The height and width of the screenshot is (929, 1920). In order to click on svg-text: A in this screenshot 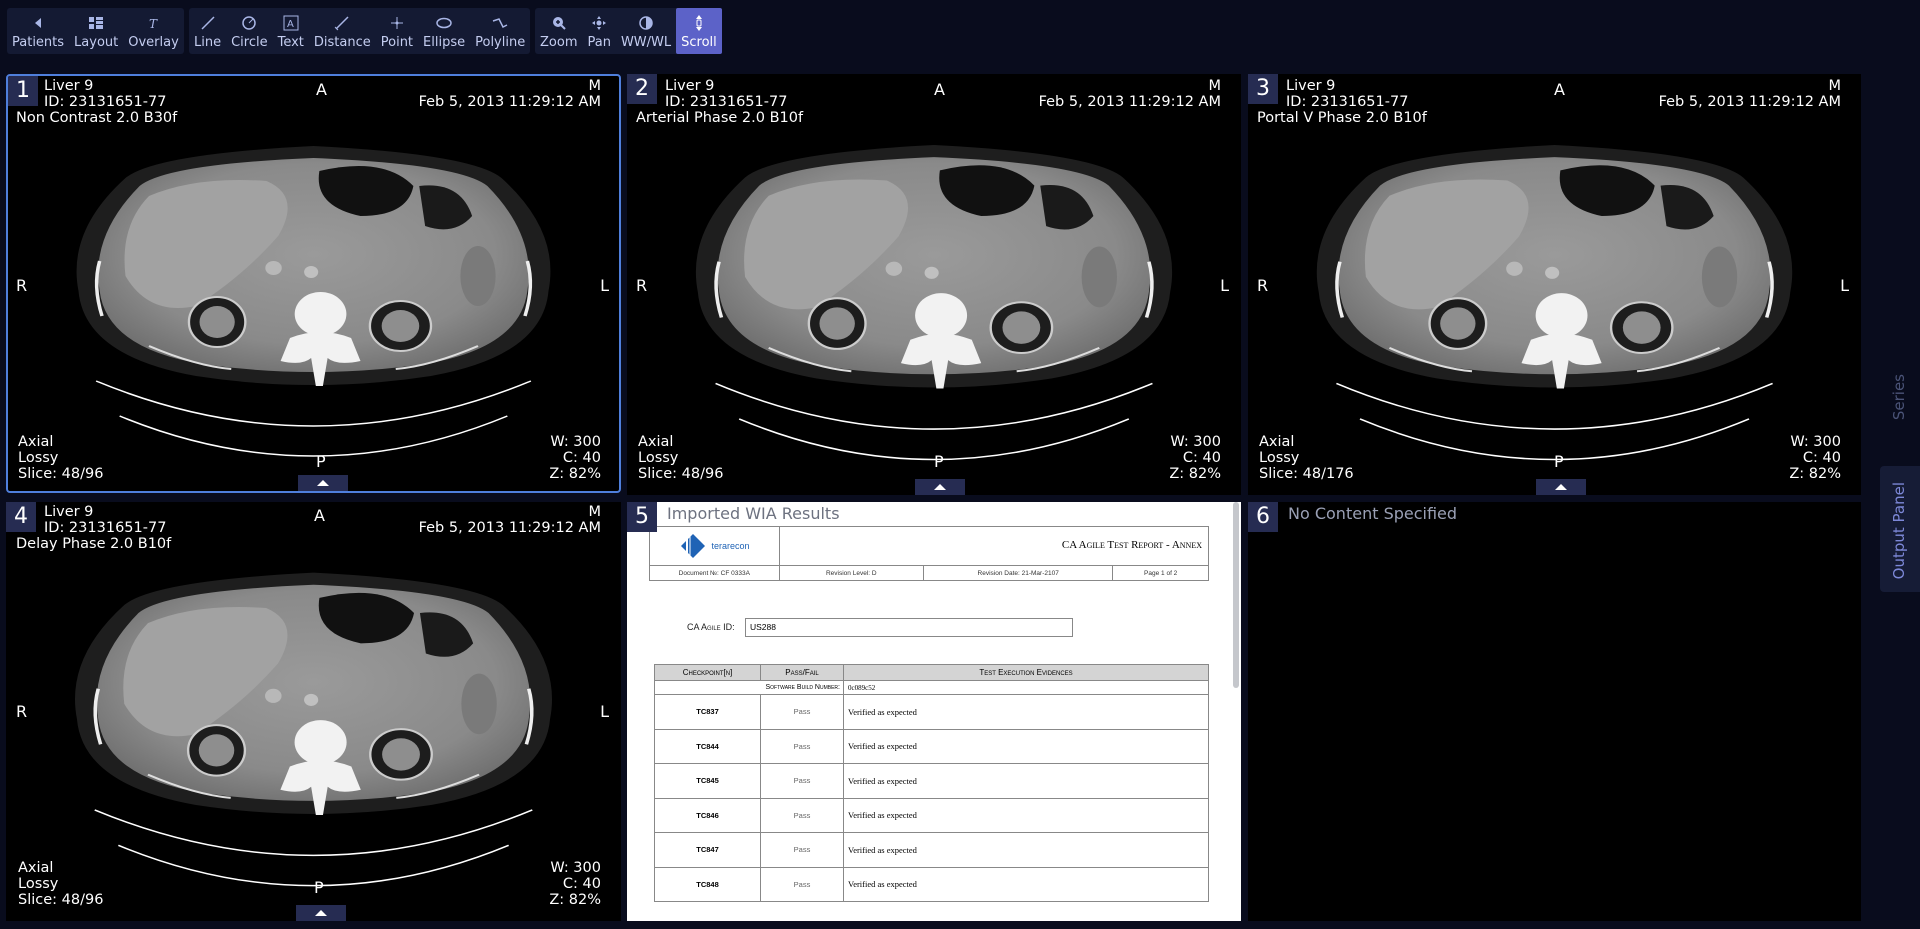, I will do `click(290, 24)`.